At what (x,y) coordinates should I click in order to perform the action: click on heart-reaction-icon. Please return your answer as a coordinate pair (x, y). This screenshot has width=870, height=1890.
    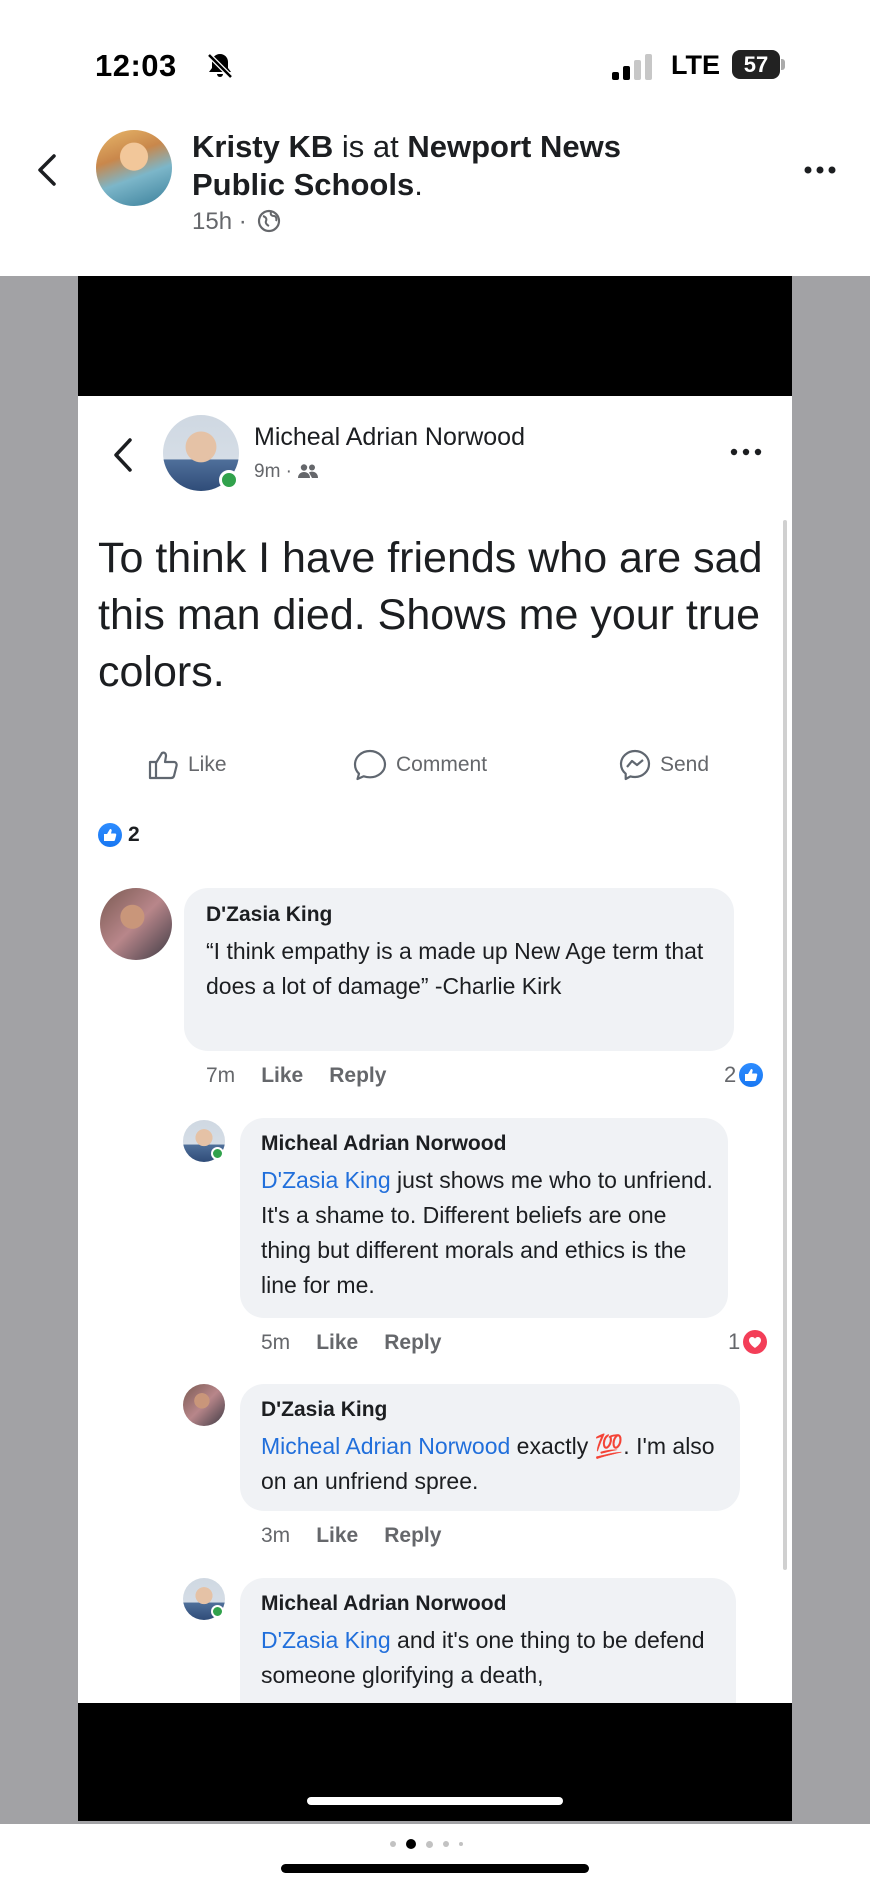
    Looking at the image, I should click on (755, 1342).